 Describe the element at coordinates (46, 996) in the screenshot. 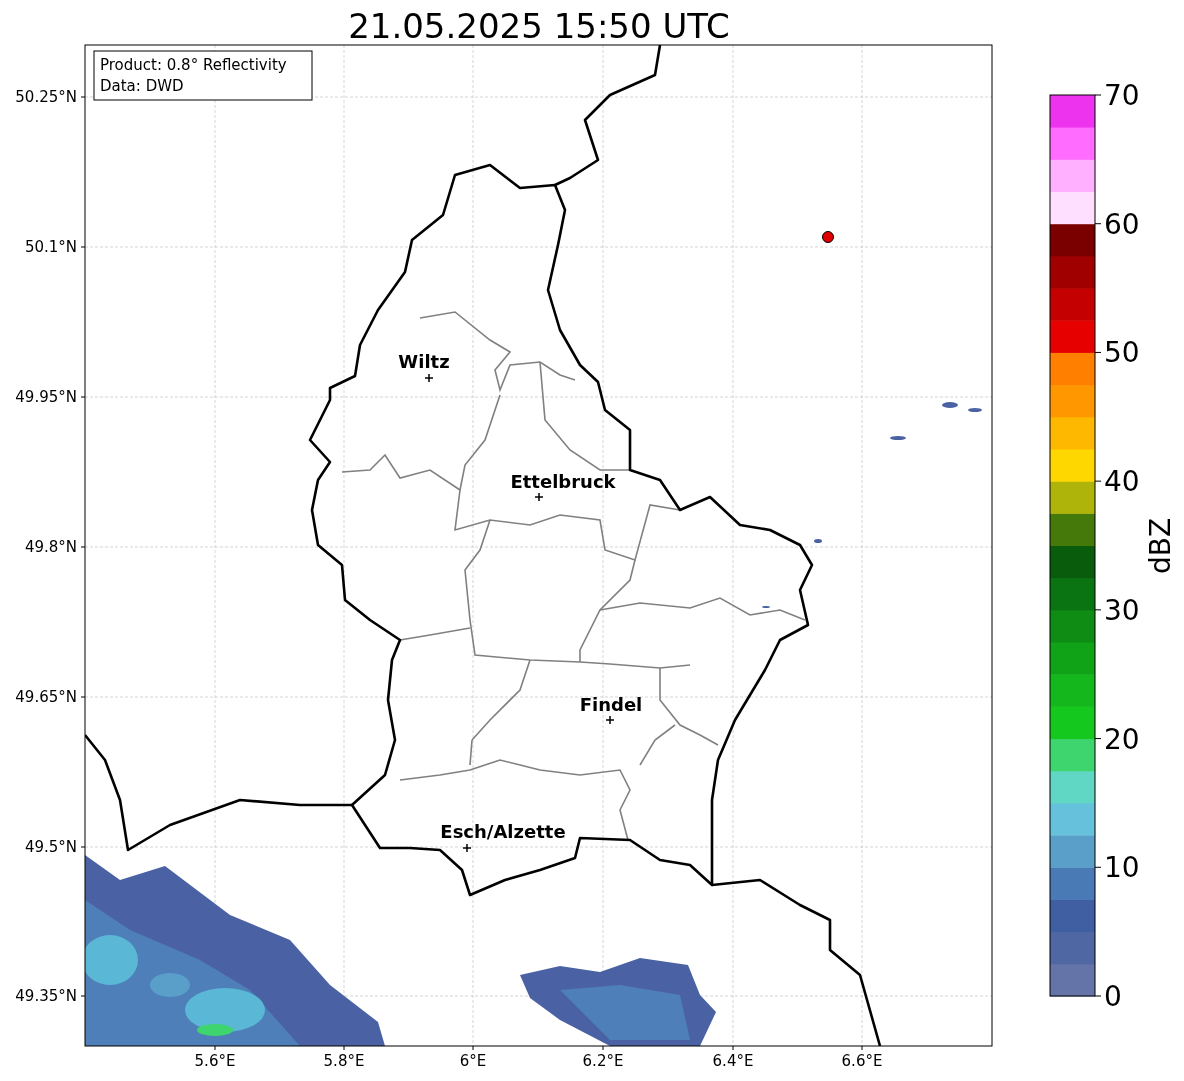

I see `axis-tick-label: 49.35°N` at that location.